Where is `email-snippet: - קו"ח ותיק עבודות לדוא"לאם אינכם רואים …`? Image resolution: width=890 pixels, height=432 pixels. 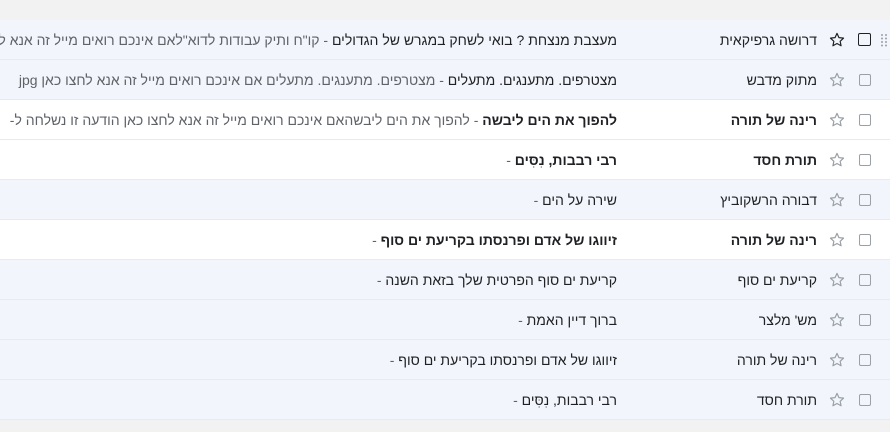 email-snippet: - קו"ח ותיק עבודות לדוא"לאם אינכם רואים … is located at coordinates (164, 40).